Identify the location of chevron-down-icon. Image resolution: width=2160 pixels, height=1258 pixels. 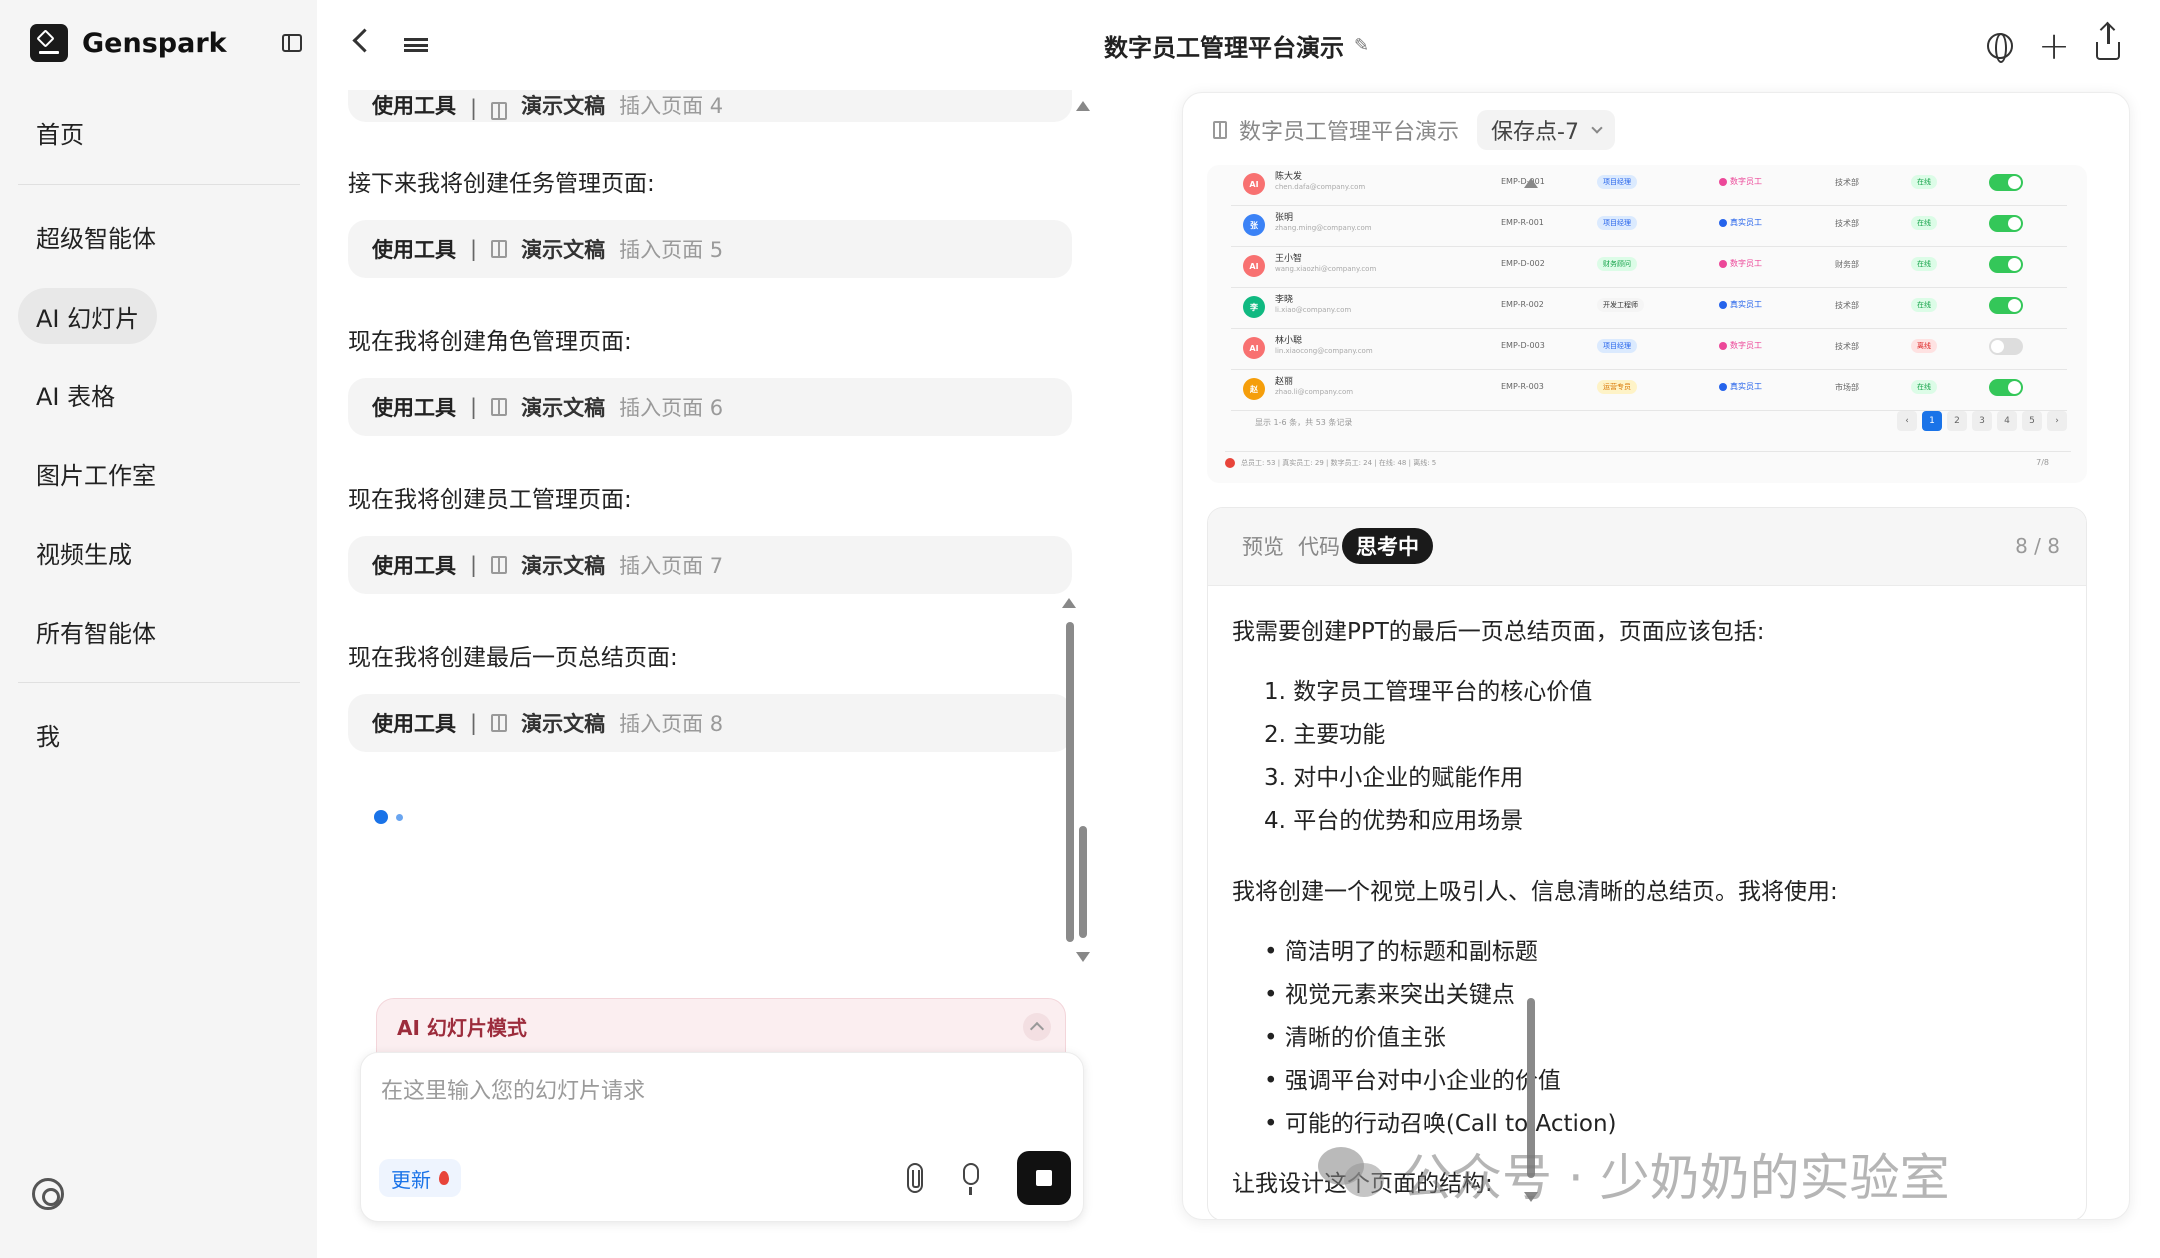
(1597, 128).